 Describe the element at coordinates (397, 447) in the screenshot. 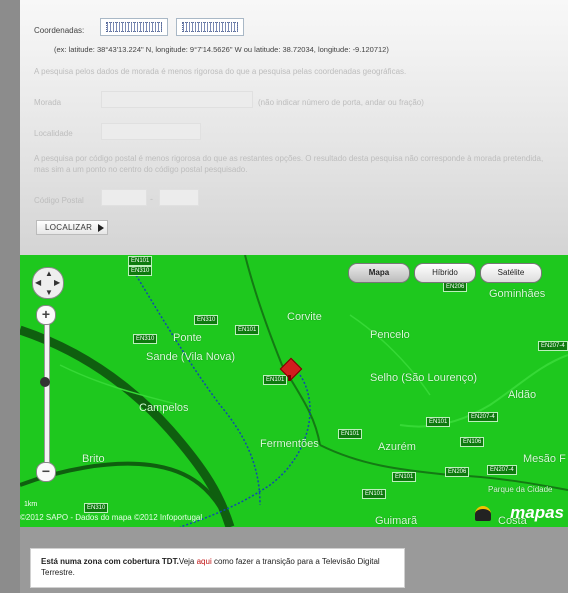

I see `place-label: Azurém` at that location.